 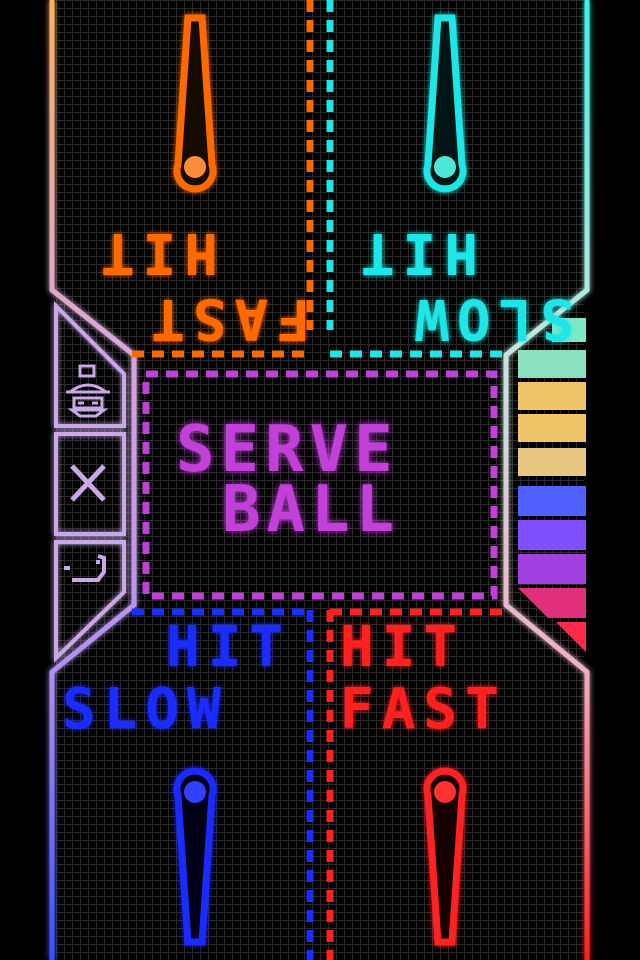 What do you see at coordinates (445, 856) in the screenshot?
I see `paddle-bottom-right` at bounding box center [445, 856].